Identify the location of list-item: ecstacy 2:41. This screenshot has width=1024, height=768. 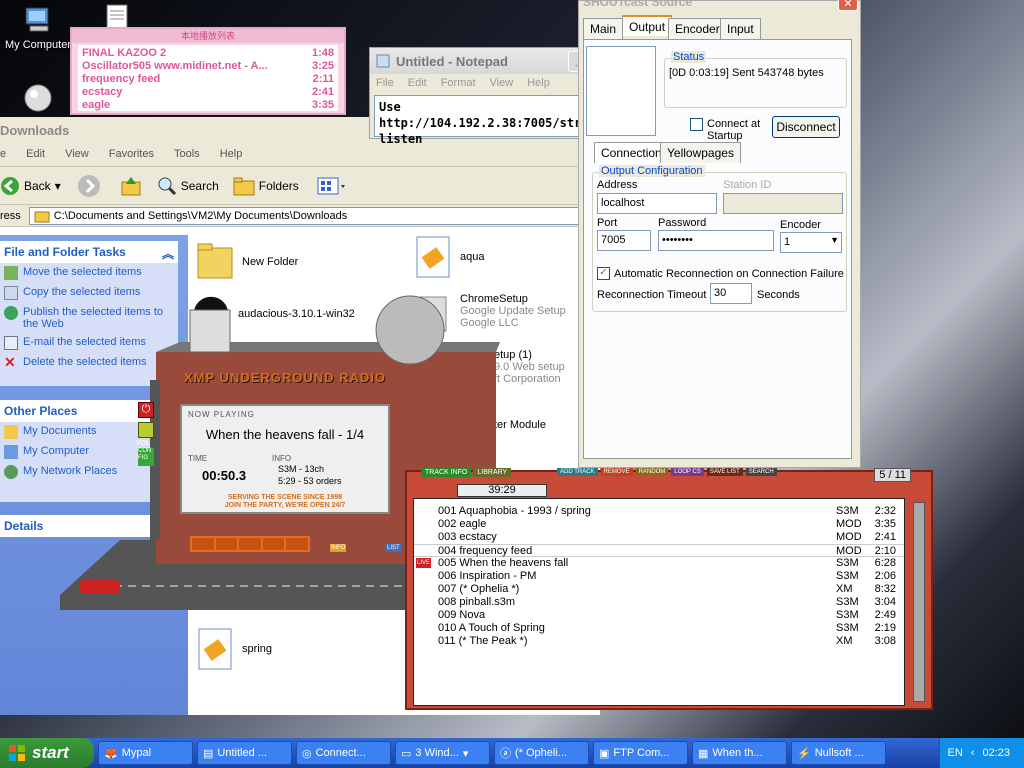
(208, 92).